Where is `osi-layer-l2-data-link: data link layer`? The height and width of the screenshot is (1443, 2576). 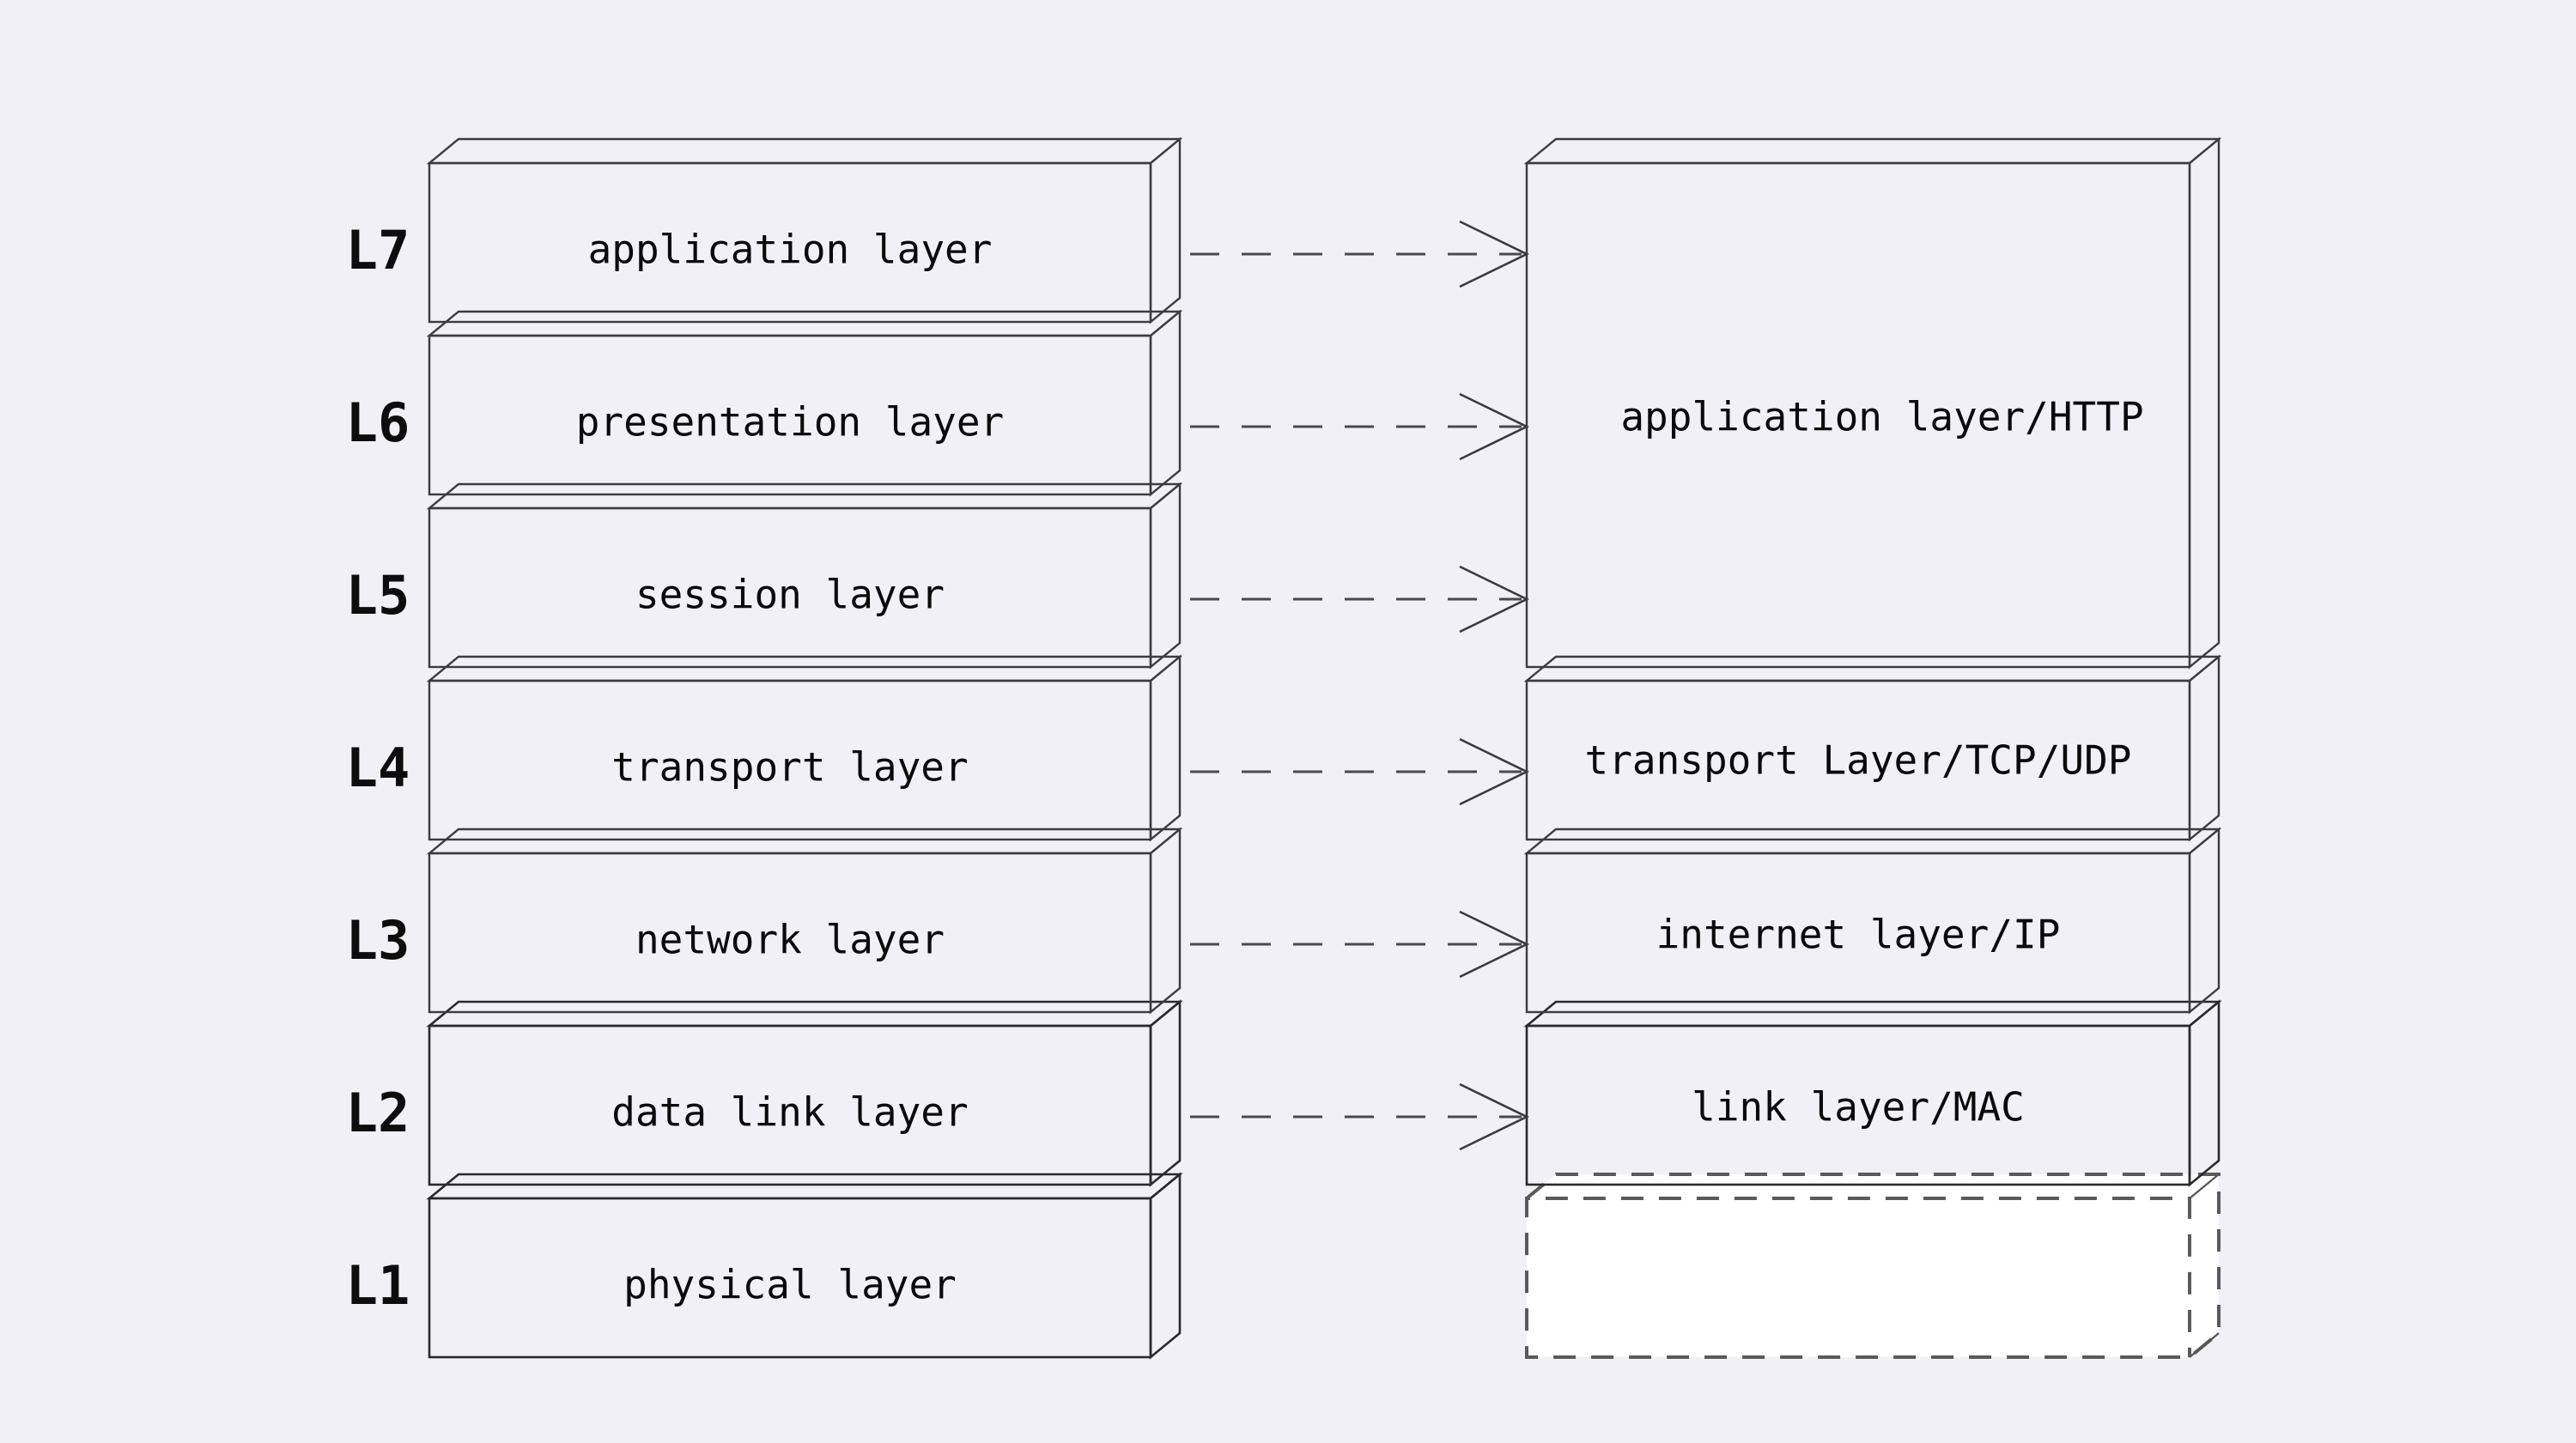 osi-layer-l2-data-link: data link layer is located at coordinates (804, 1093).